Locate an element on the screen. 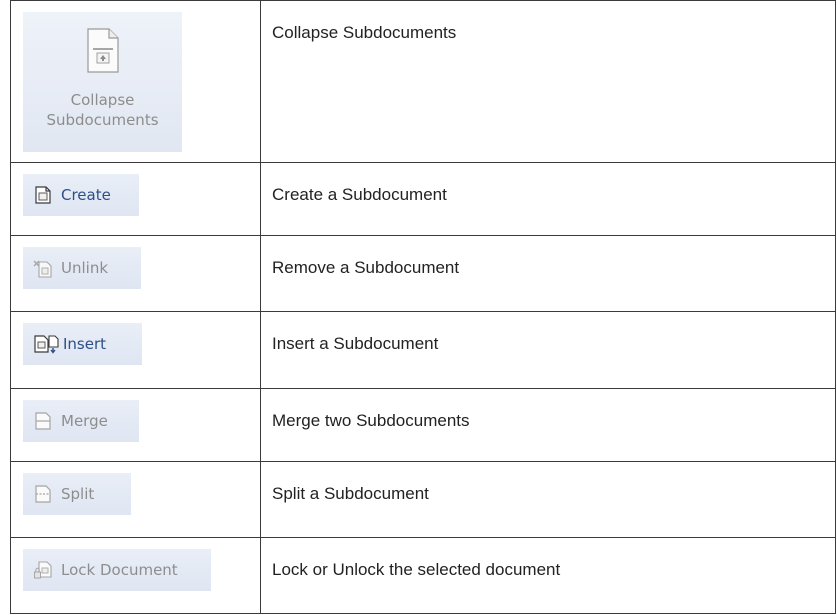  button-cell: Merge is located at coordinates (135, 424).